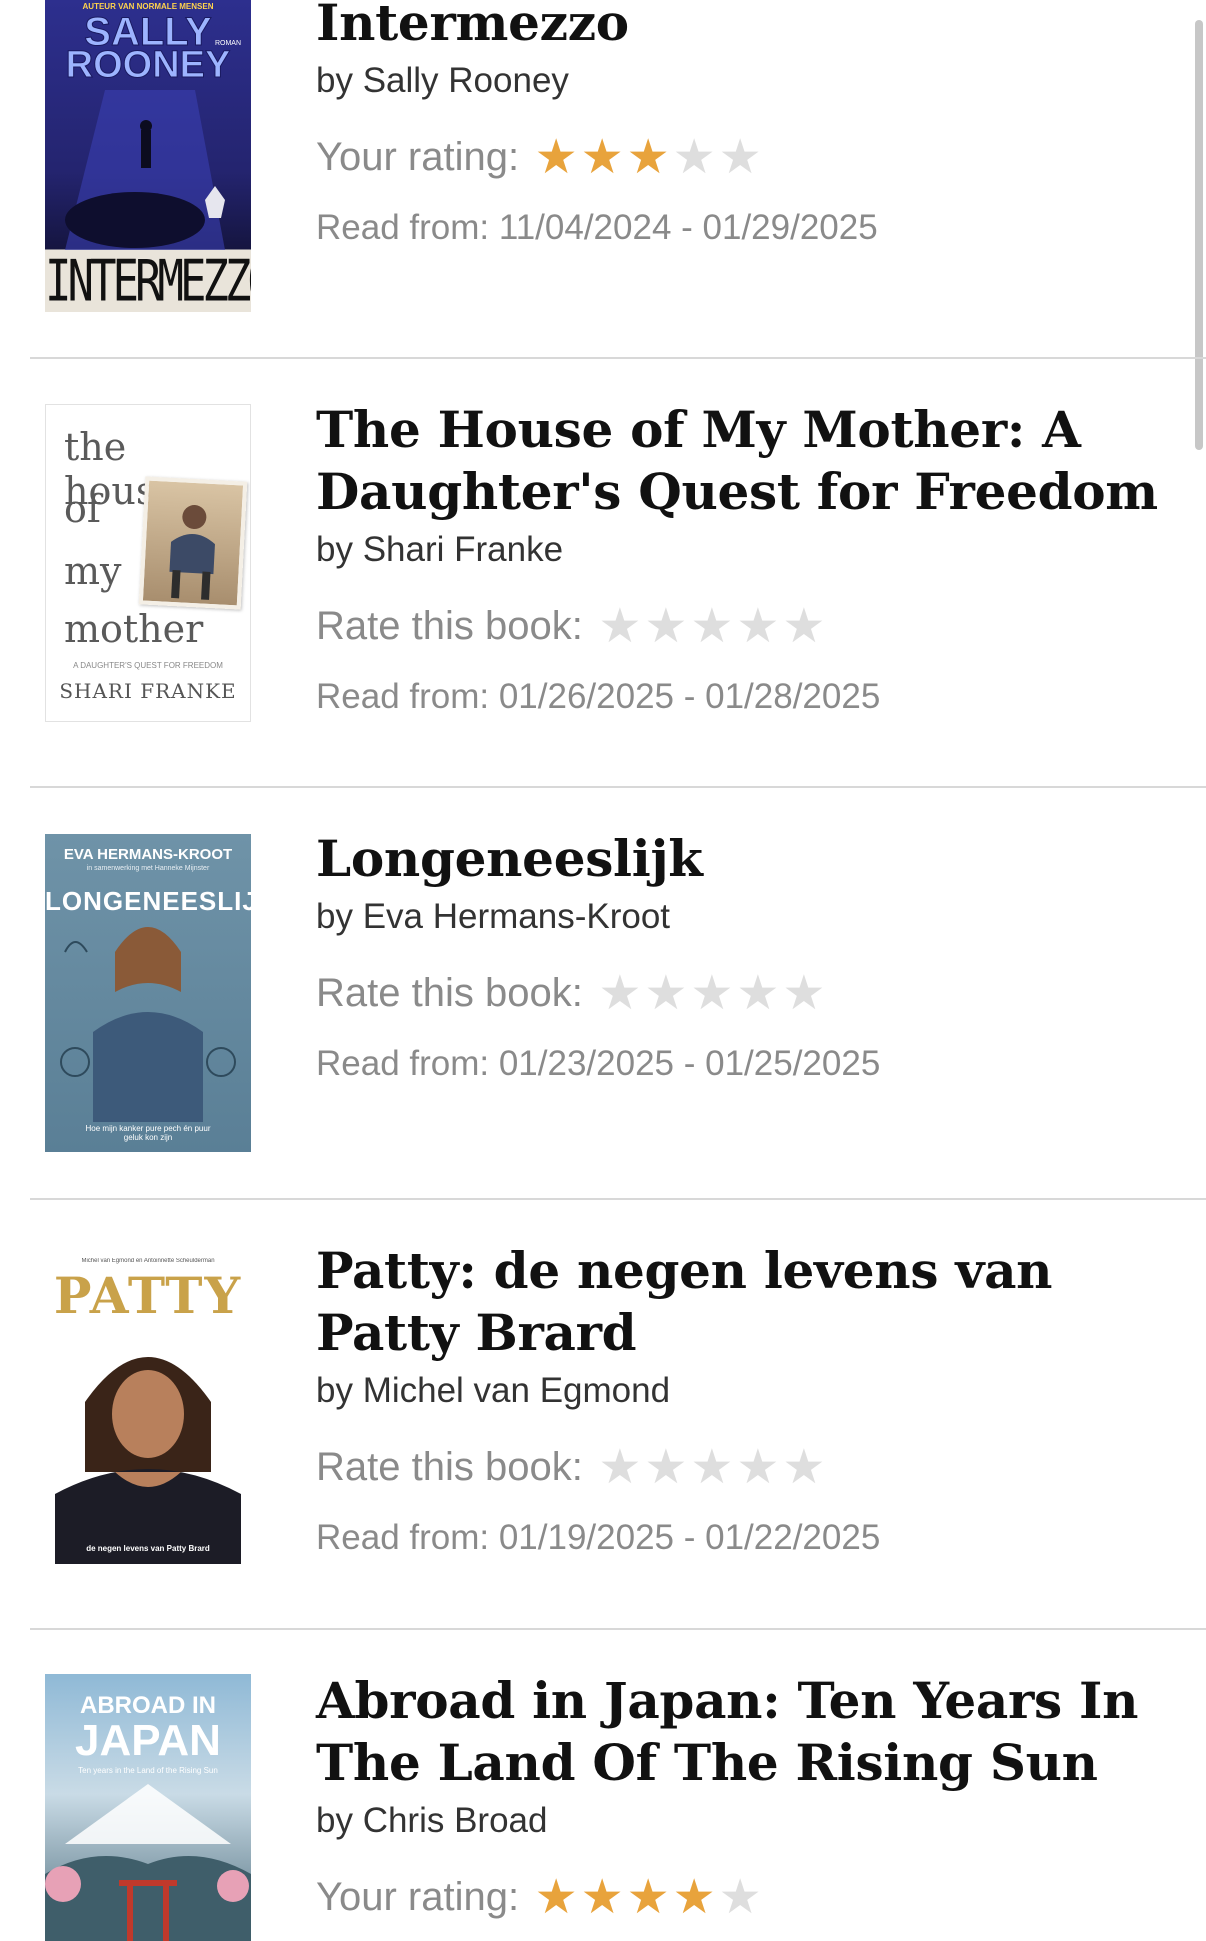 This screenshot has width=1206, height=1941. What do you see at coordinates (598, 1537) in the screenshot?
I see `read-dates: Read from: 01/19/2025 - 01/22/2025` at bounding box center [598, 1537].